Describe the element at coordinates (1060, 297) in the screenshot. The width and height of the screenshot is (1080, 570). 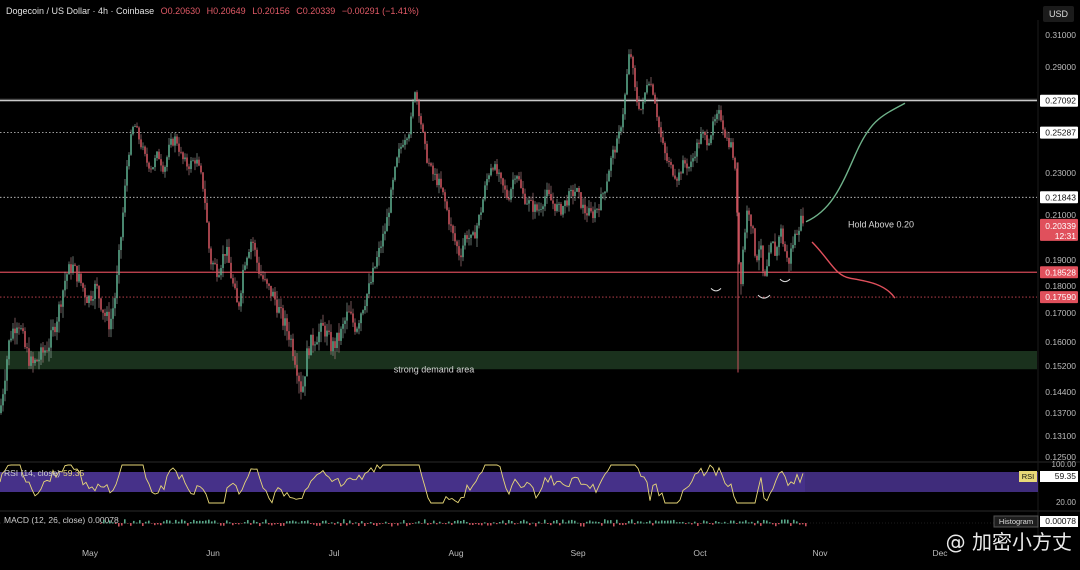
I see `price-label-4: 0.17590` at that location.